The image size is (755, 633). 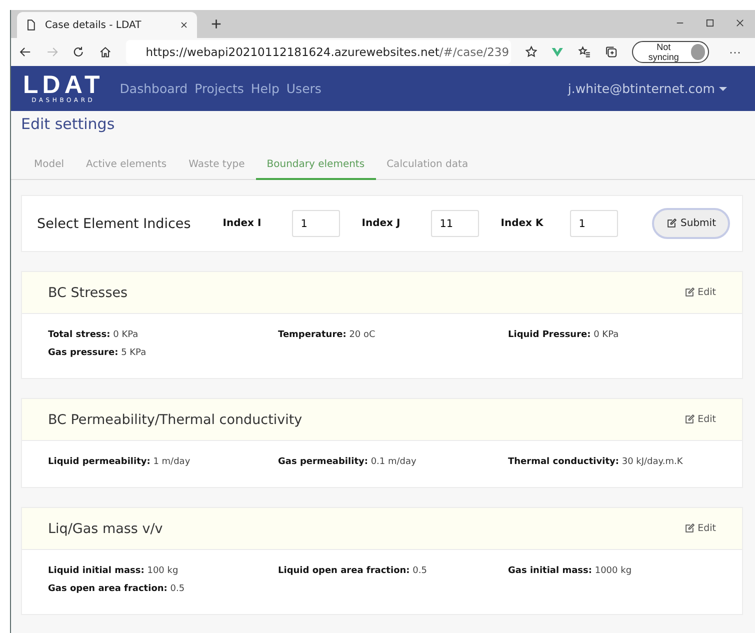 What do you see at coordinates (68, 124) in the screenshot?
I see `page-title: Edit settings` at bounding box center [68, 124].